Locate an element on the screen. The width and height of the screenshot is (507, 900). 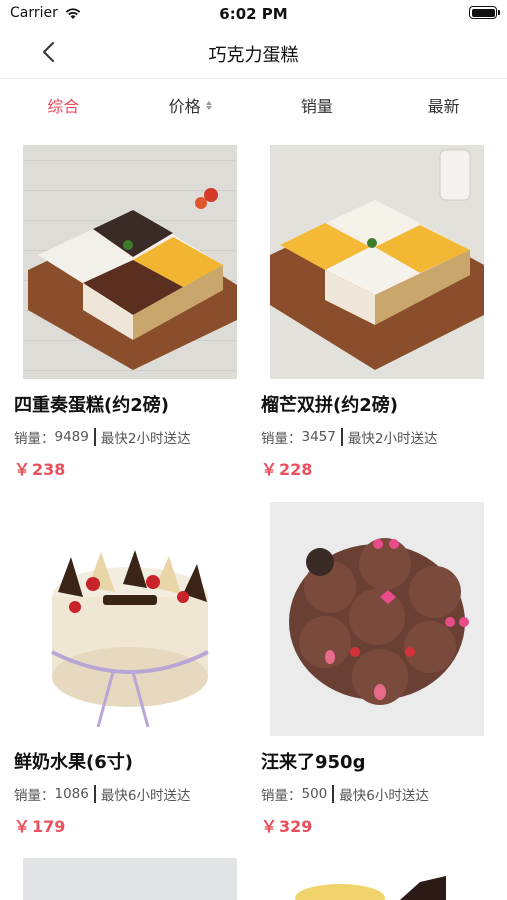
product-meta: 销量： 1086 最快6小时送达 is located at coordinates (126, 794).